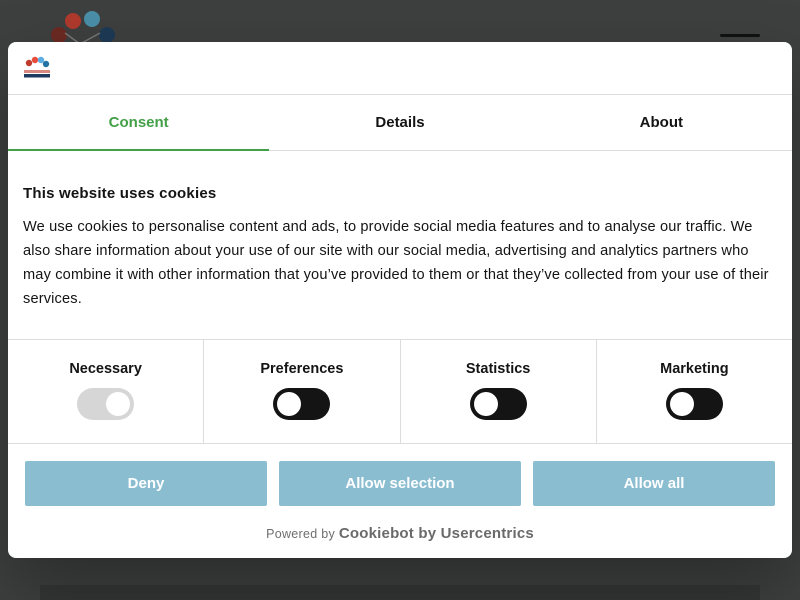  Describe the element at coordinates (146, 483) in the screenshot. I see `deny-button: Deny` at that location.